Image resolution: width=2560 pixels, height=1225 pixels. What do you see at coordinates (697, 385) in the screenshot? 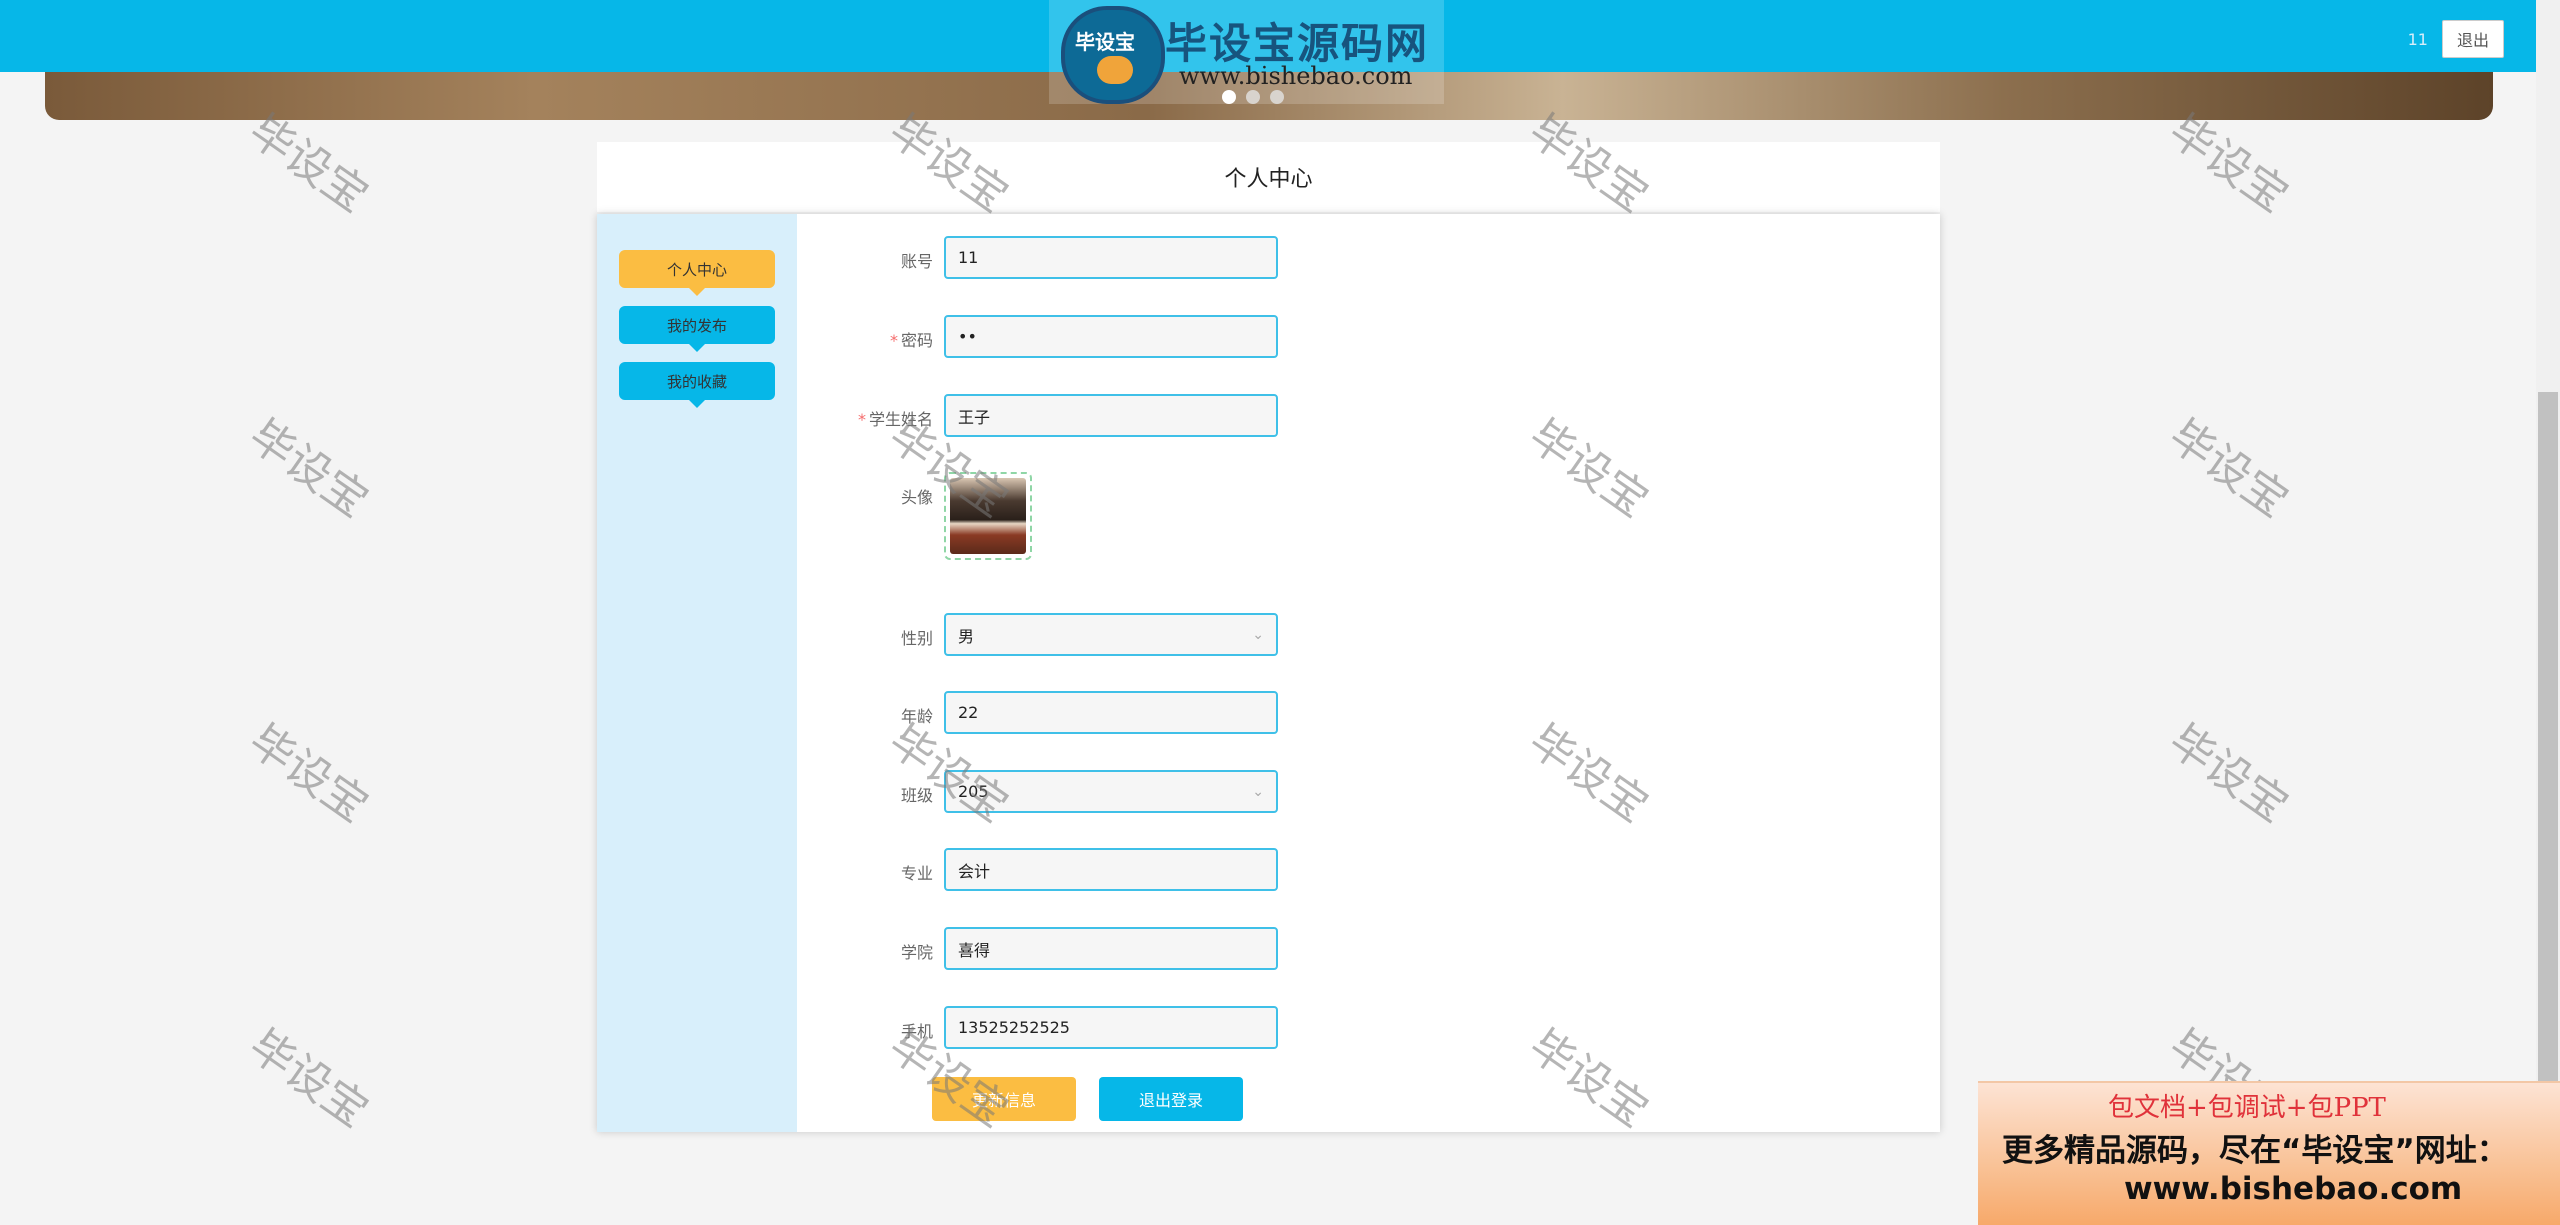
I see `sidebar-item-favorites: 我的收藏` at bounding box center [697, 385].